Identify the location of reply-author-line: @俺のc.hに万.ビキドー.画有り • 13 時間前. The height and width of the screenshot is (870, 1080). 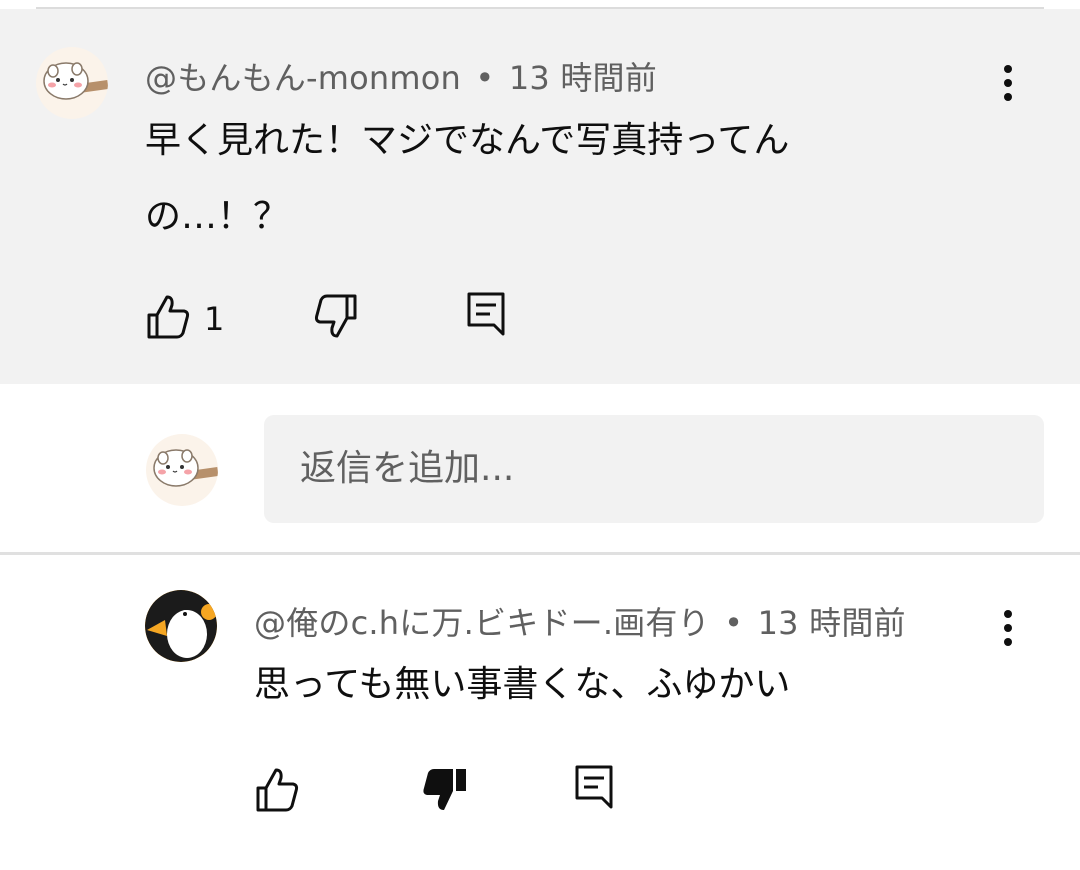
(580, 621).